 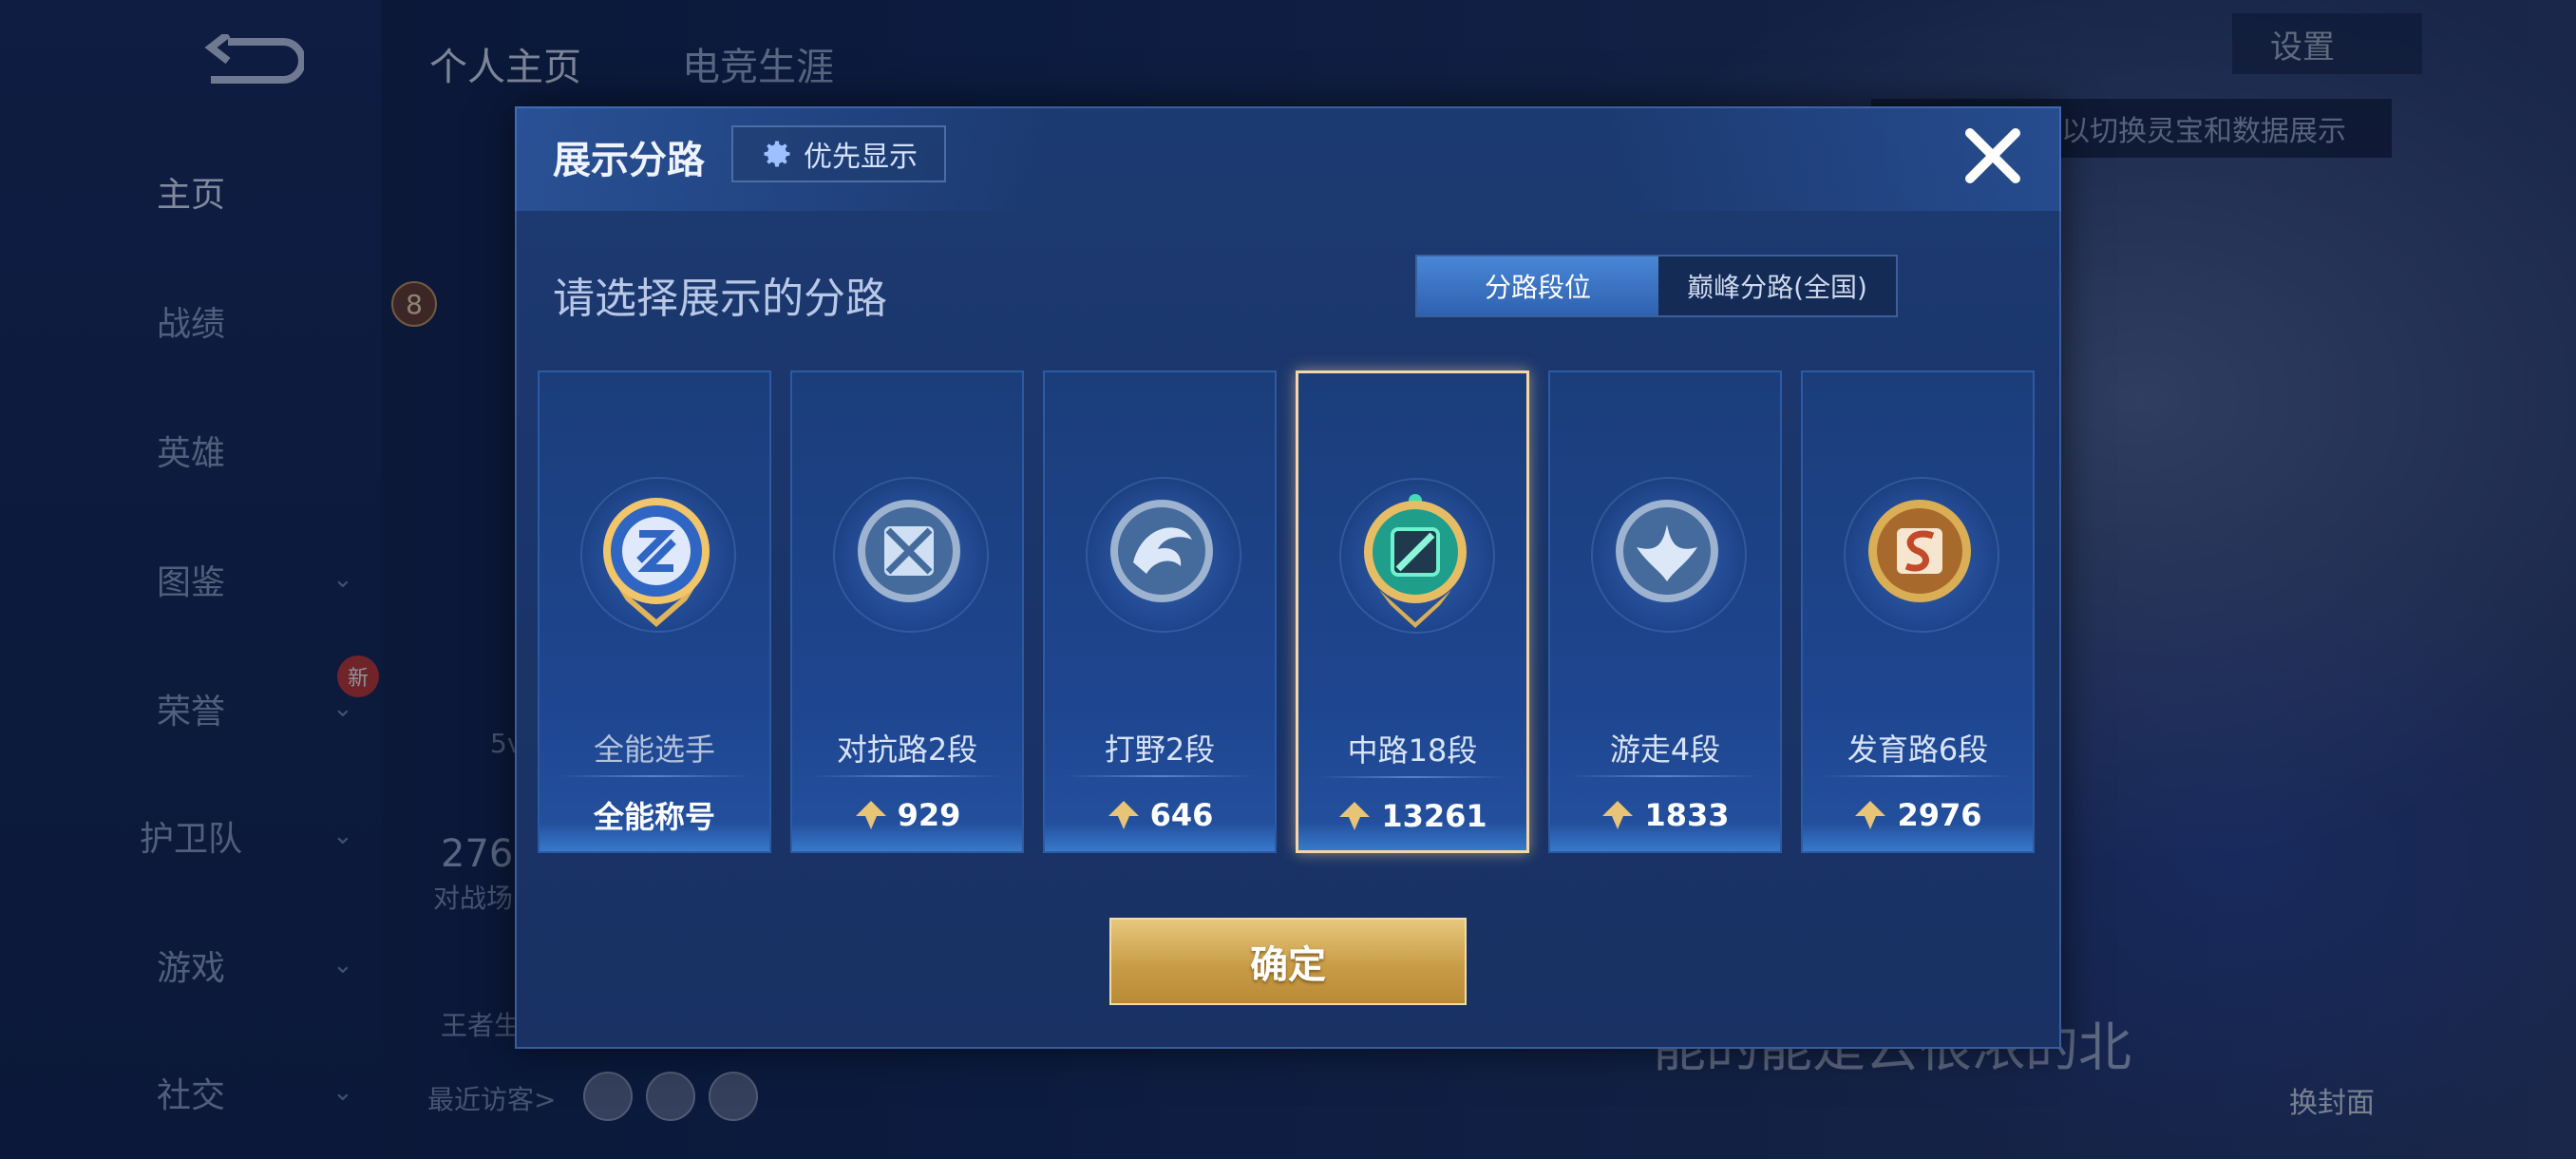 I want to click on lane-card-mid: 中路18段 13261, so click(x=1412, y=611).